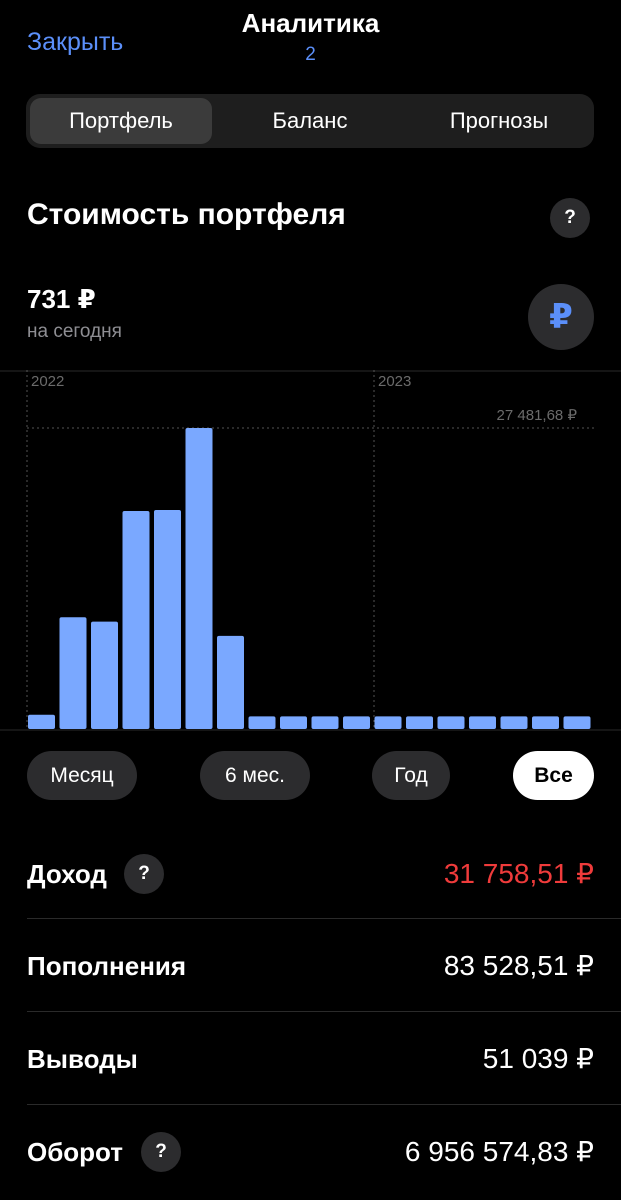 Image resolution: width=621 pixels, height=1200 pixels. What do you see at coordinates (186, 214) in the screenshot?
I see `section-title: Стоимость портфеля` at bounding box center [186, 214].